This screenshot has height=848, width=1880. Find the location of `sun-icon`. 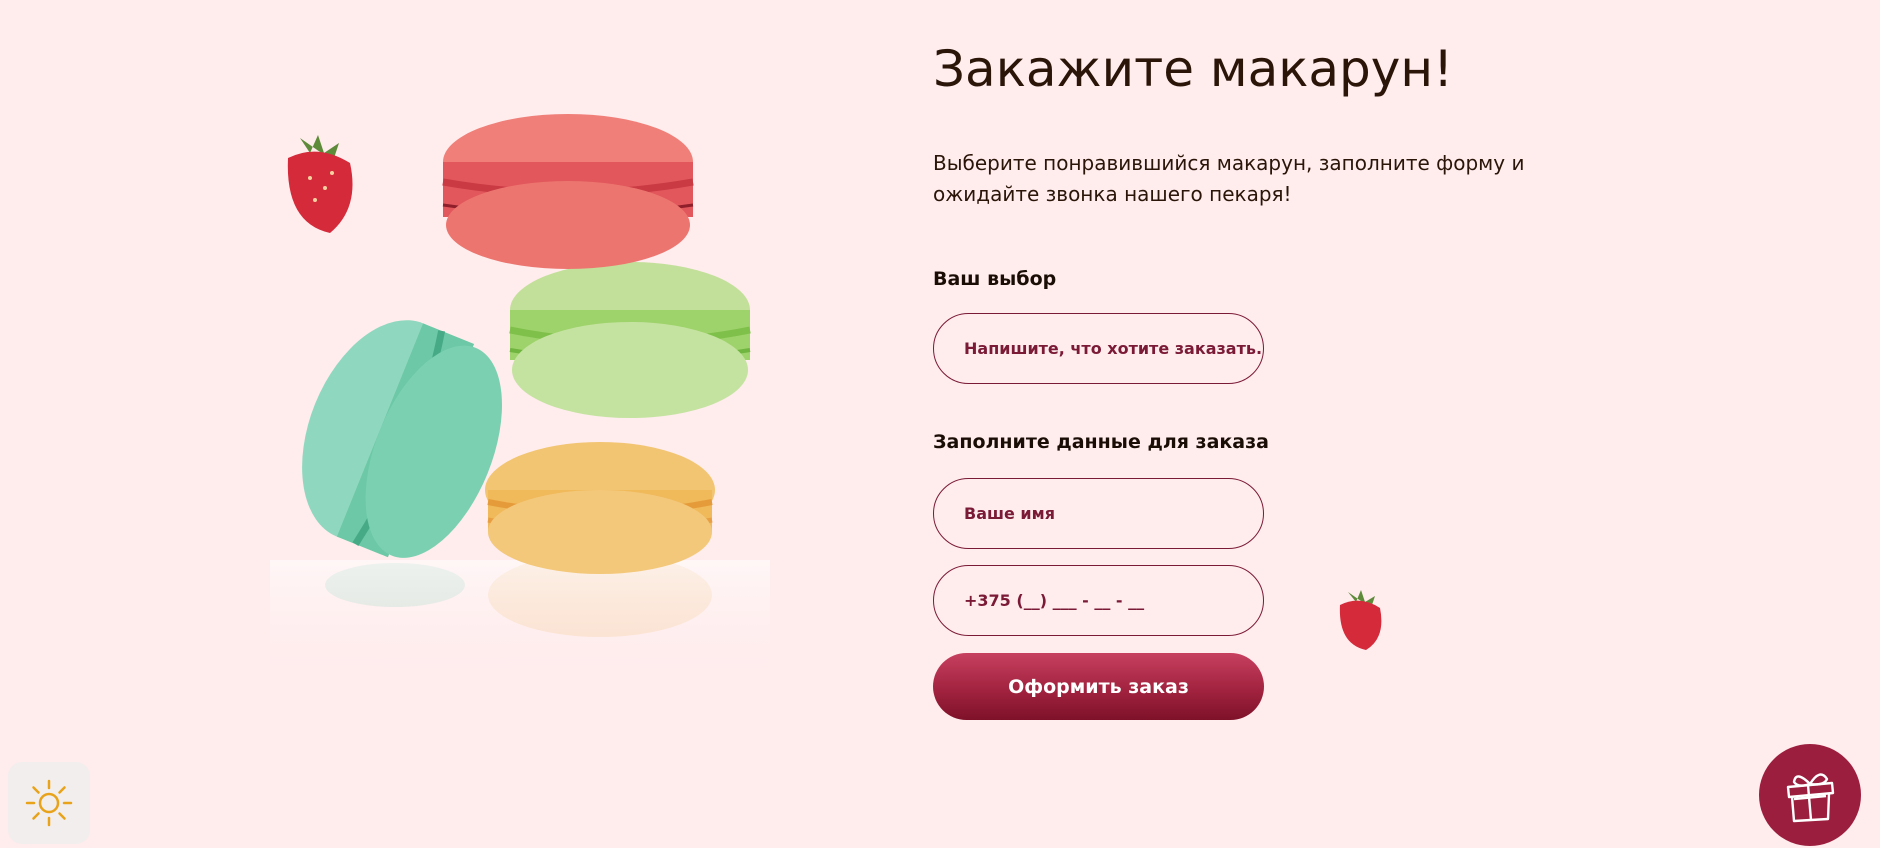

sun-icon is located at coordinates (49, 803).